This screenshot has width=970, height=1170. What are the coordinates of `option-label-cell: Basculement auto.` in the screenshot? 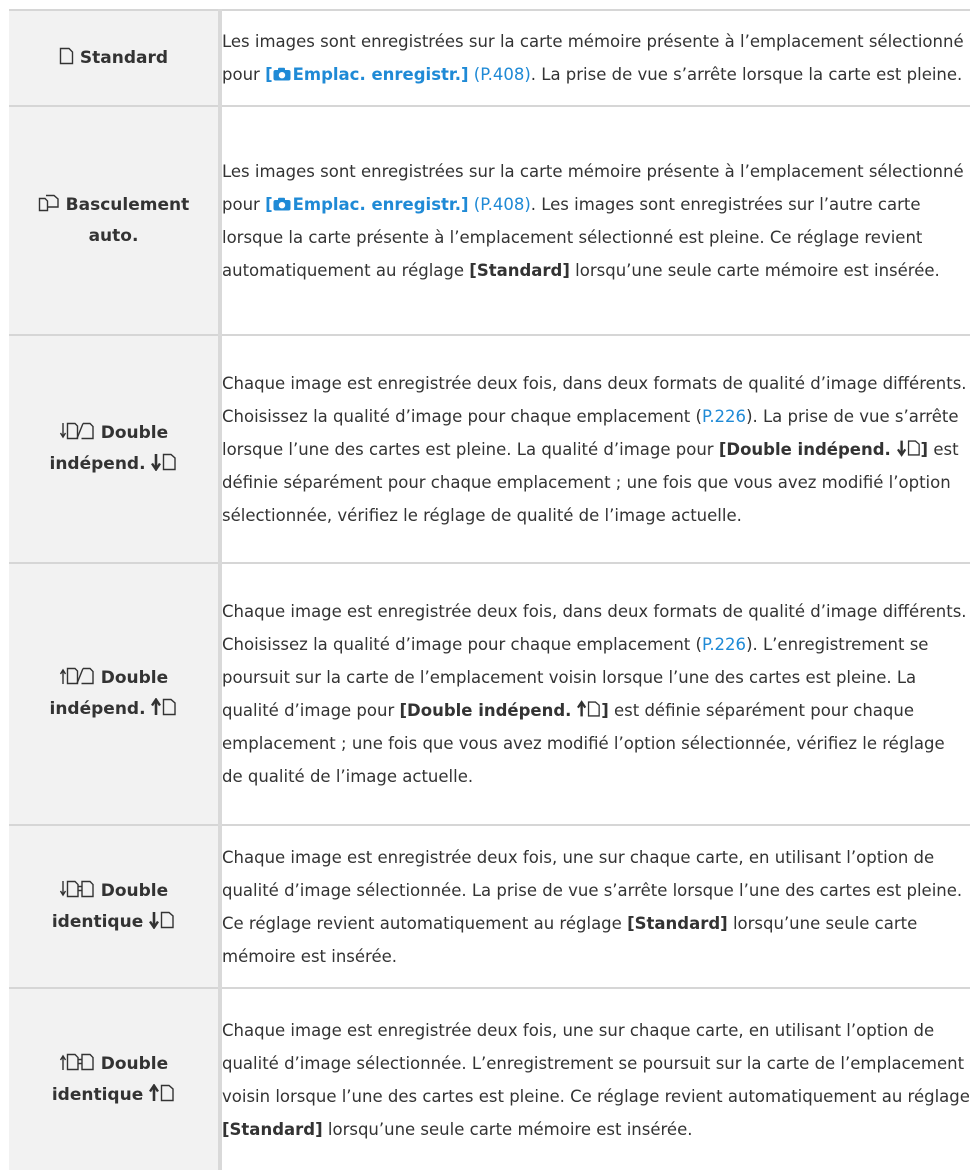 It's located at (115, 220).